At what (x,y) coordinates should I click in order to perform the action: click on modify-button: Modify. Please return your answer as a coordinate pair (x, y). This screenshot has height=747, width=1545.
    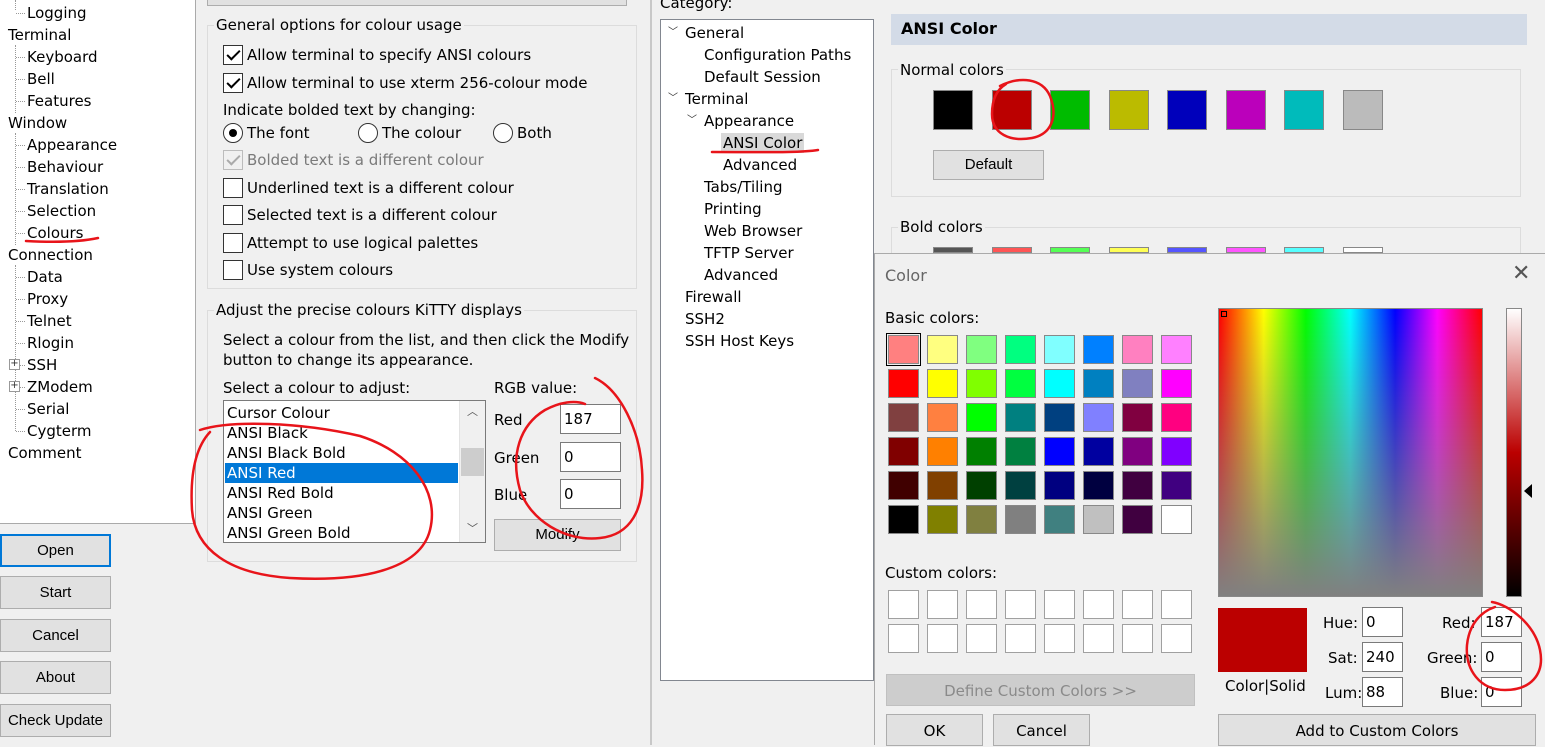
    Looking at the image, I should click on (557, 535).